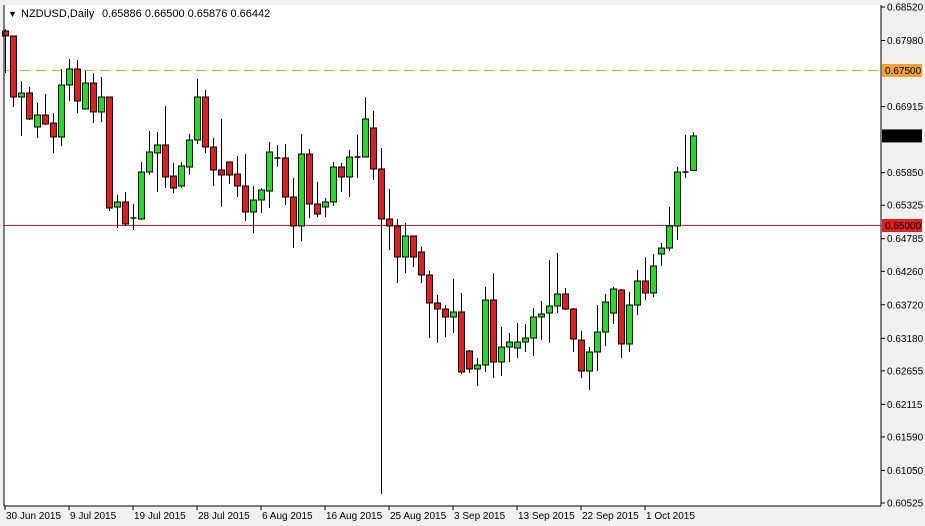 This screenshot has height=526, width=925. Describe the element at coordinates (354, 516) in the screenshot. I see `time-tick-label: 16 Aug 2015` at that location.